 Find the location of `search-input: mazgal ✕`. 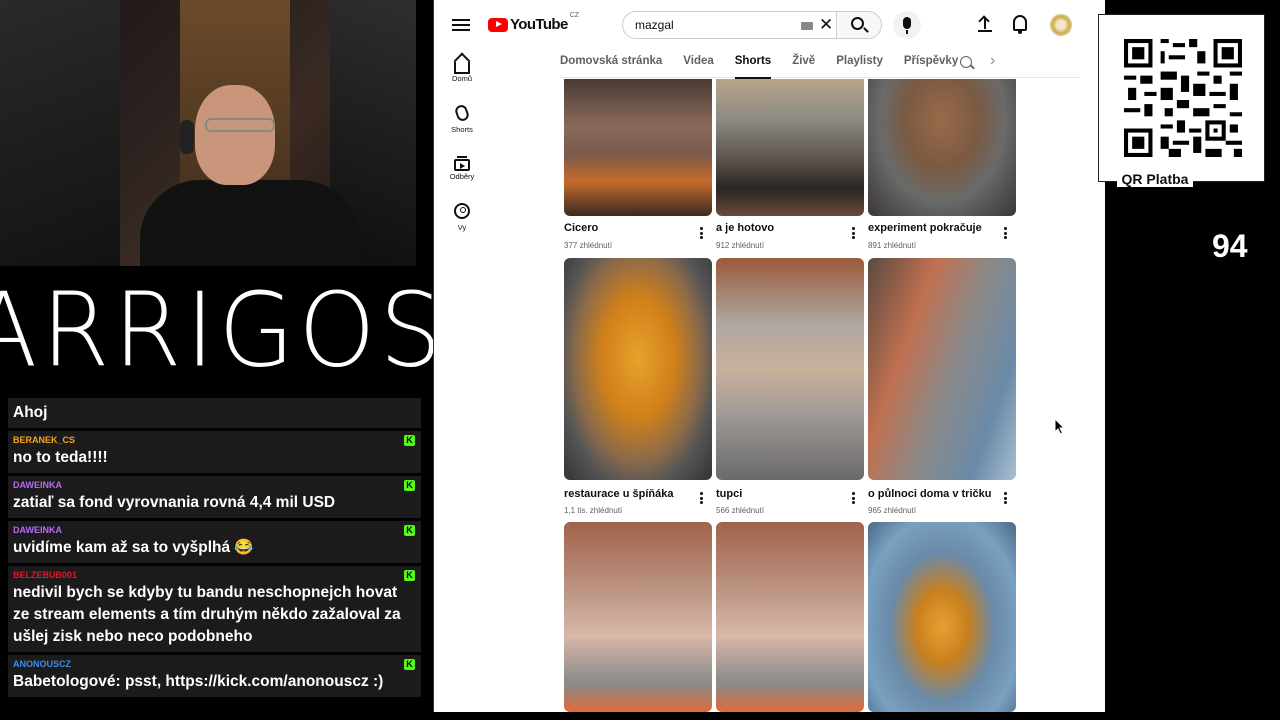

search-input: mazgal ✕ is located at coordinates (729, 25).